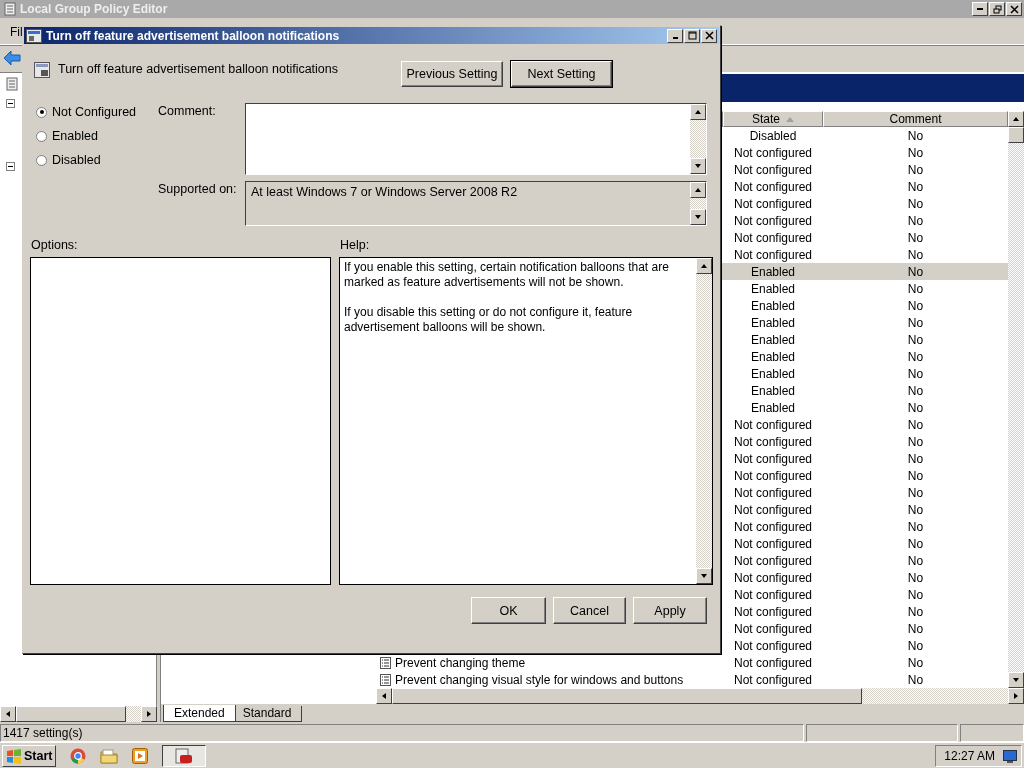 The image size is (1024, 768). I want to click on help-text: If you enable this setting, certain notification balloons that are marked as feature advertisements will not be shown., so click(507, 275).